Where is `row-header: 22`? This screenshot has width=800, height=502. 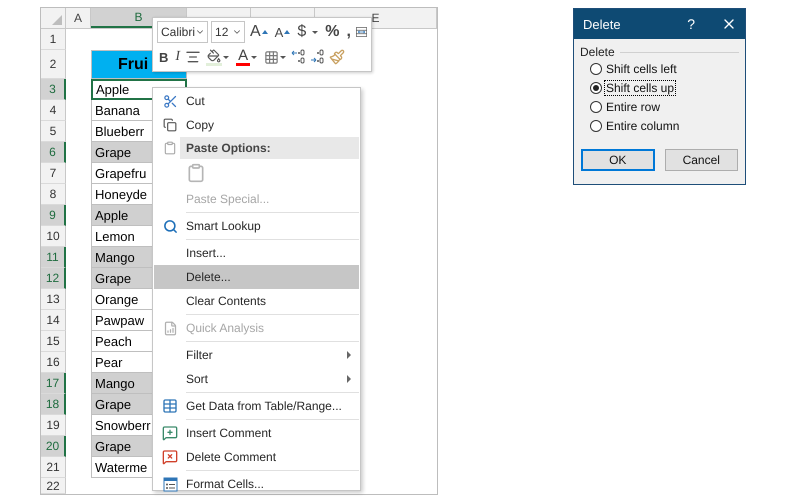
row-header: 22 is located at coordinates (53, 486).